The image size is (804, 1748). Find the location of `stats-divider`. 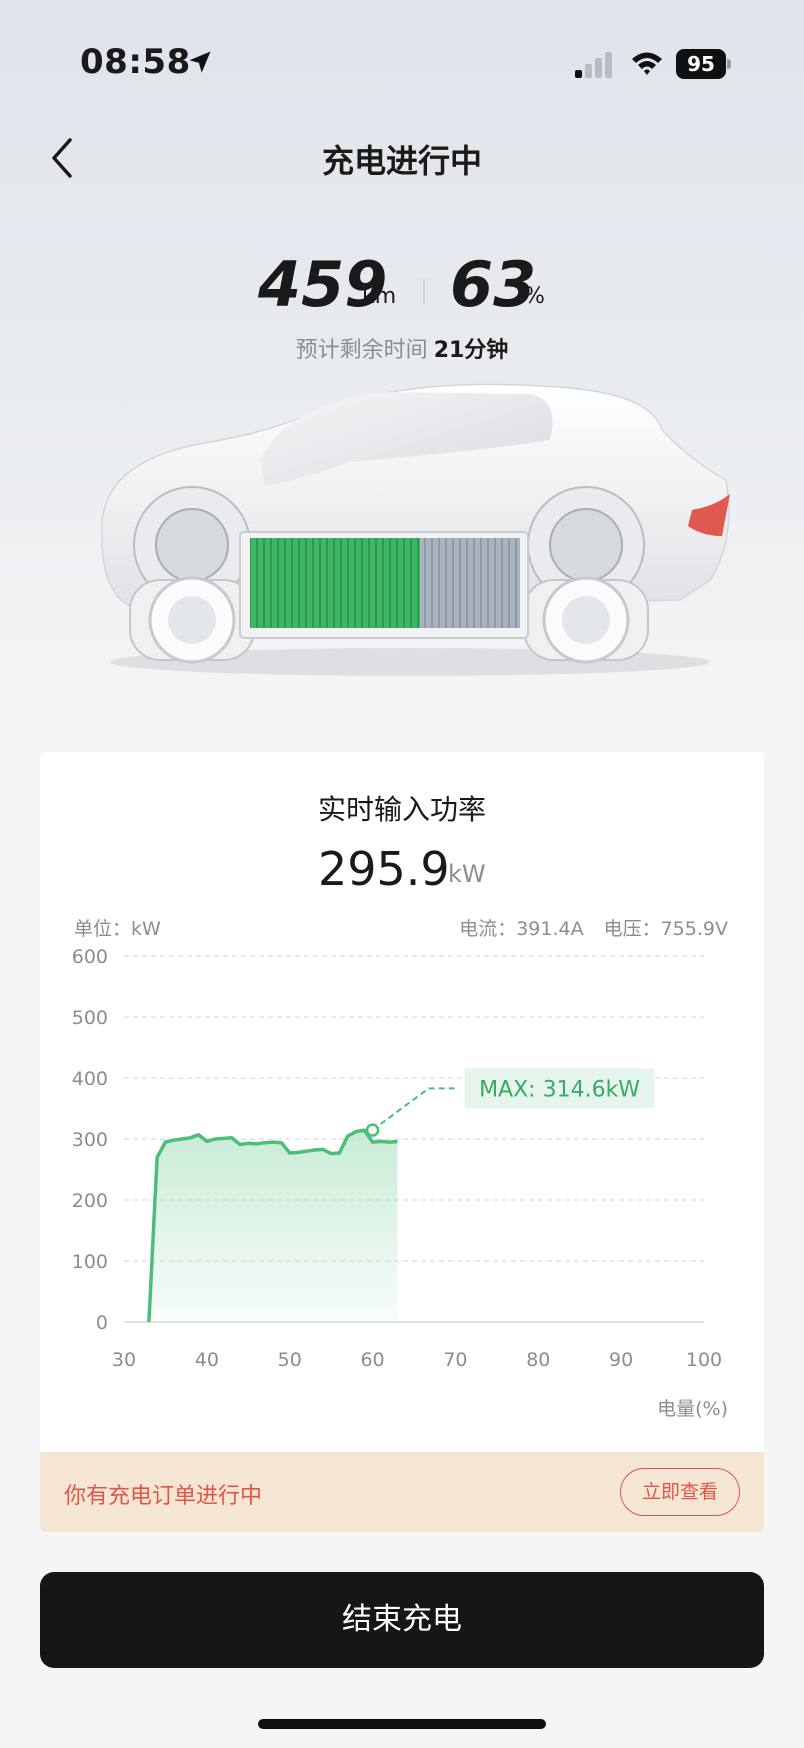

stats-divider is located at coordinates (424, 291).